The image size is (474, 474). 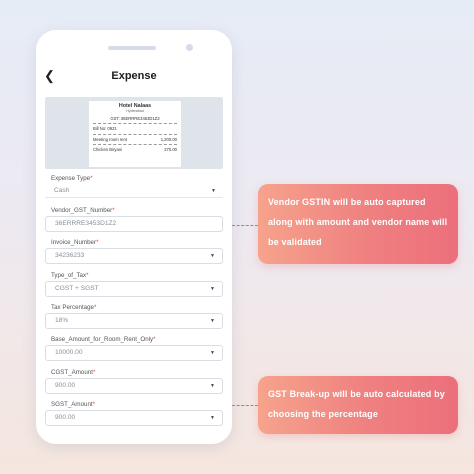 What do you see at coordinates (137, 307) in the screenshot?
I see `field-label: Tax Percentage*` at bounding box center [137, 307].